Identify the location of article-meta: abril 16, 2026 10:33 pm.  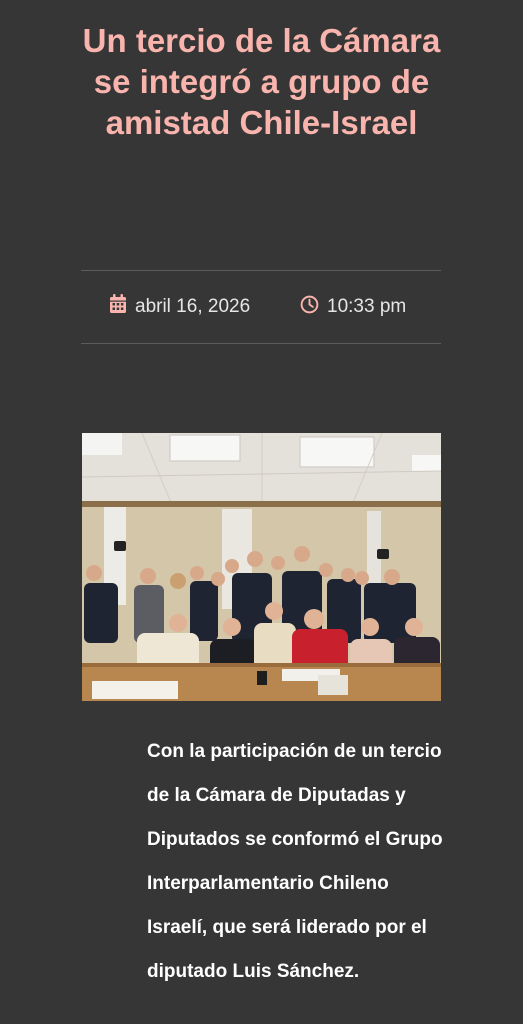
(261, 307).